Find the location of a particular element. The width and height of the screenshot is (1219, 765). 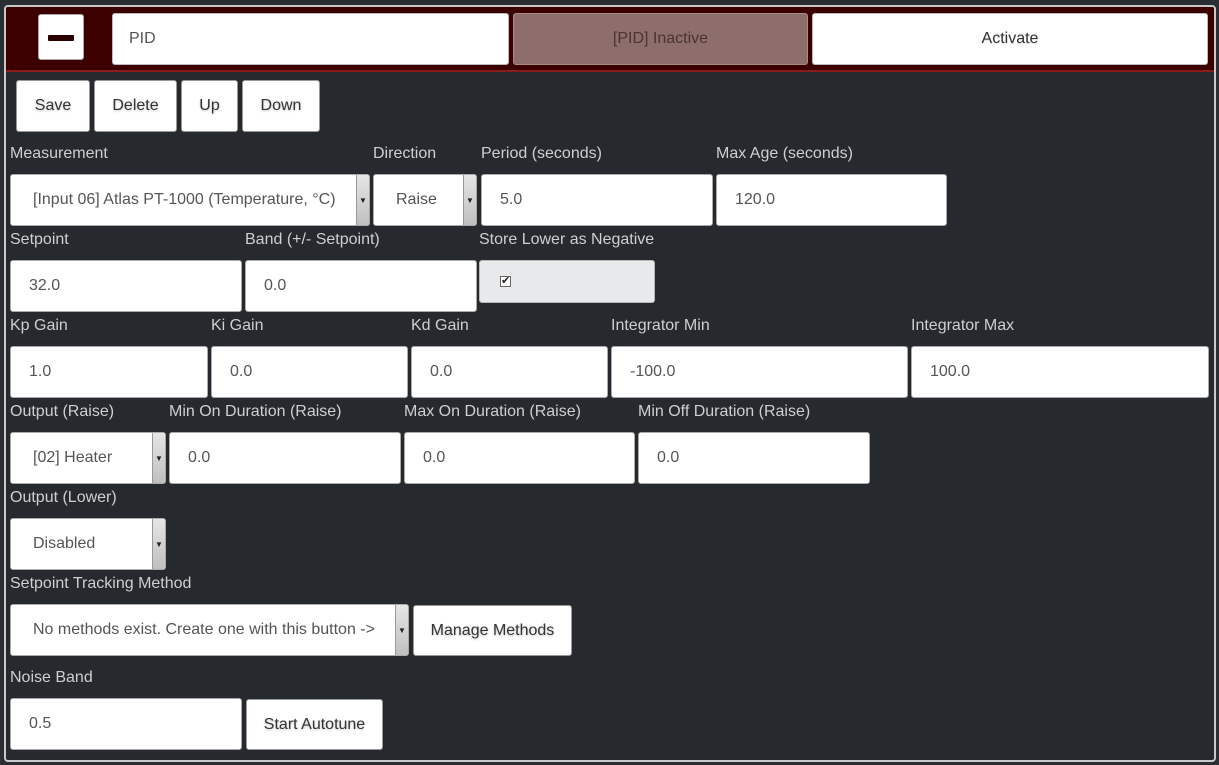

integrator-max-label: Integrator Max is located at coordinates (963, 325).